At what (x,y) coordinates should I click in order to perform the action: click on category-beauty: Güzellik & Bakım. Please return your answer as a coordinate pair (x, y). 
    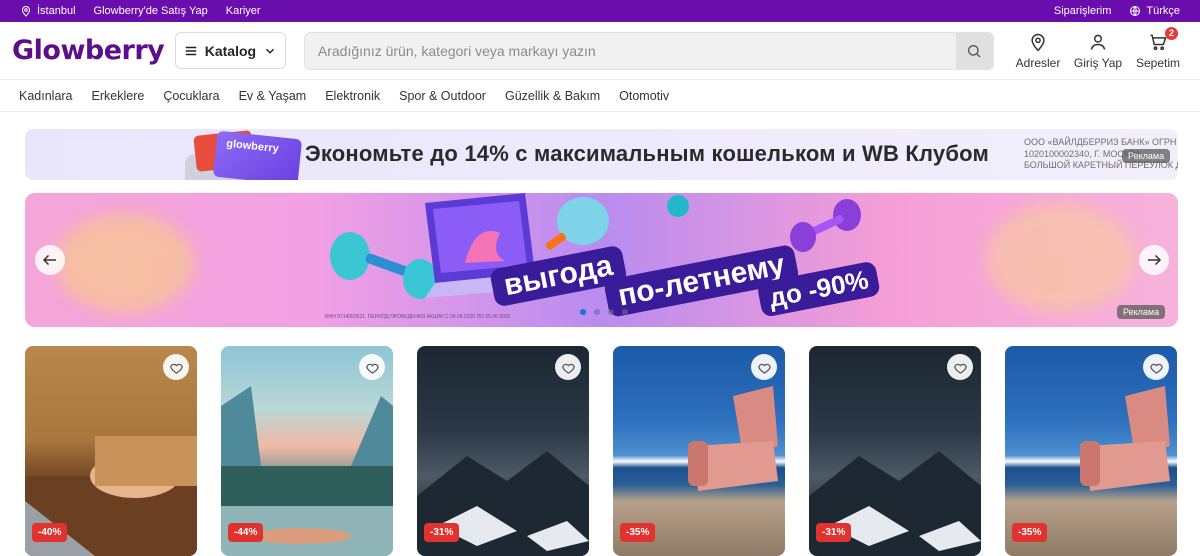
    Looking at the image, I should click on (552, 96).